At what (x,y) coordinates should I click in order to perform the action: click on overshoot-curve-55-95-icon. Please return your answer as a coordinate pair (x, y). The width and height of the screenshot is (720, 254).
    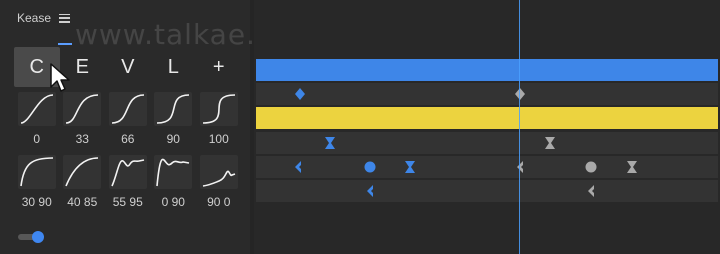
    Looking at the image, I should click on (127, 172).